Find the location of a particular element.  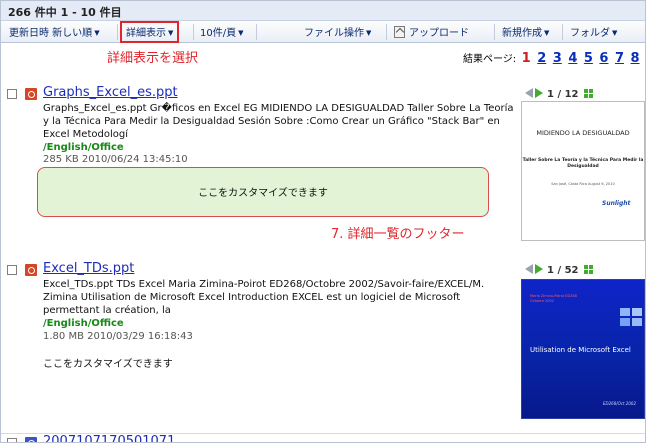

folder-dropdown: フォルダ ▼ is located at coordinates (593, 32).